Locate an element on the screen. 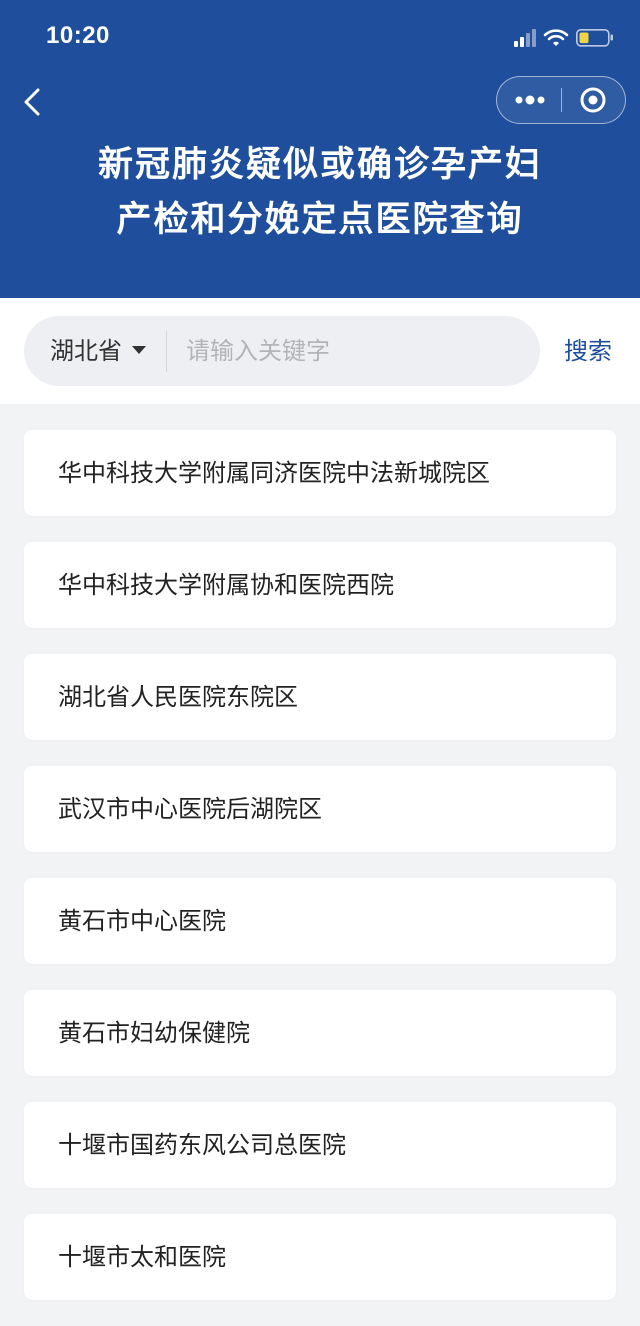 This screenshot has width=640, height=1326. list-item: 十堰市太和医院 is located at coordinates (320, 1257).